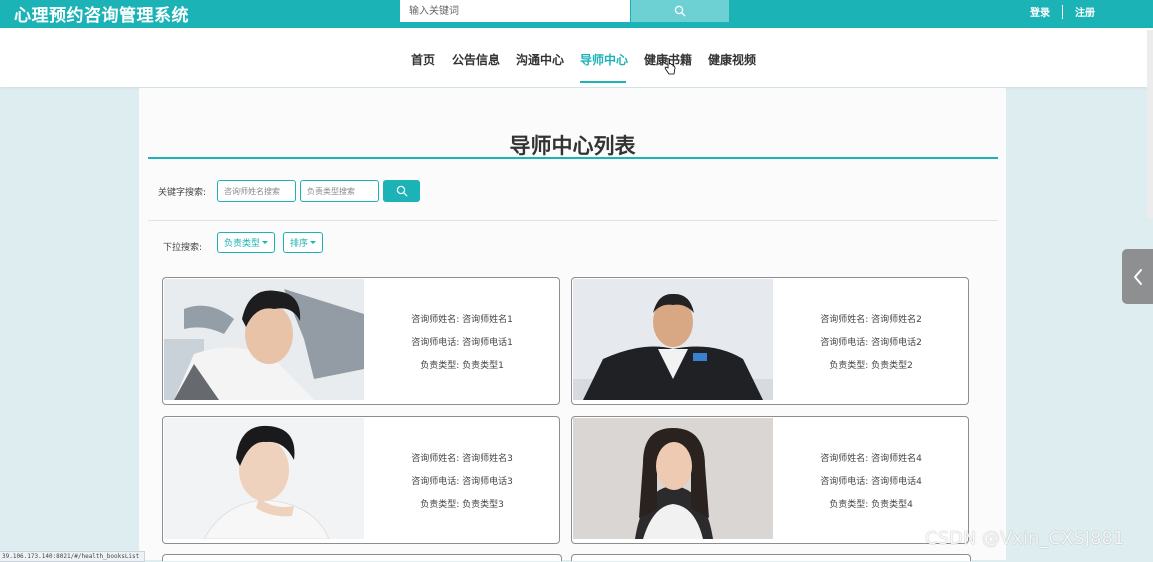  Describe the element at coordinates (871, 319) in the screenshot. I see `counselor-name: 咨询师姓名: 咨询师姓名2` at that location.